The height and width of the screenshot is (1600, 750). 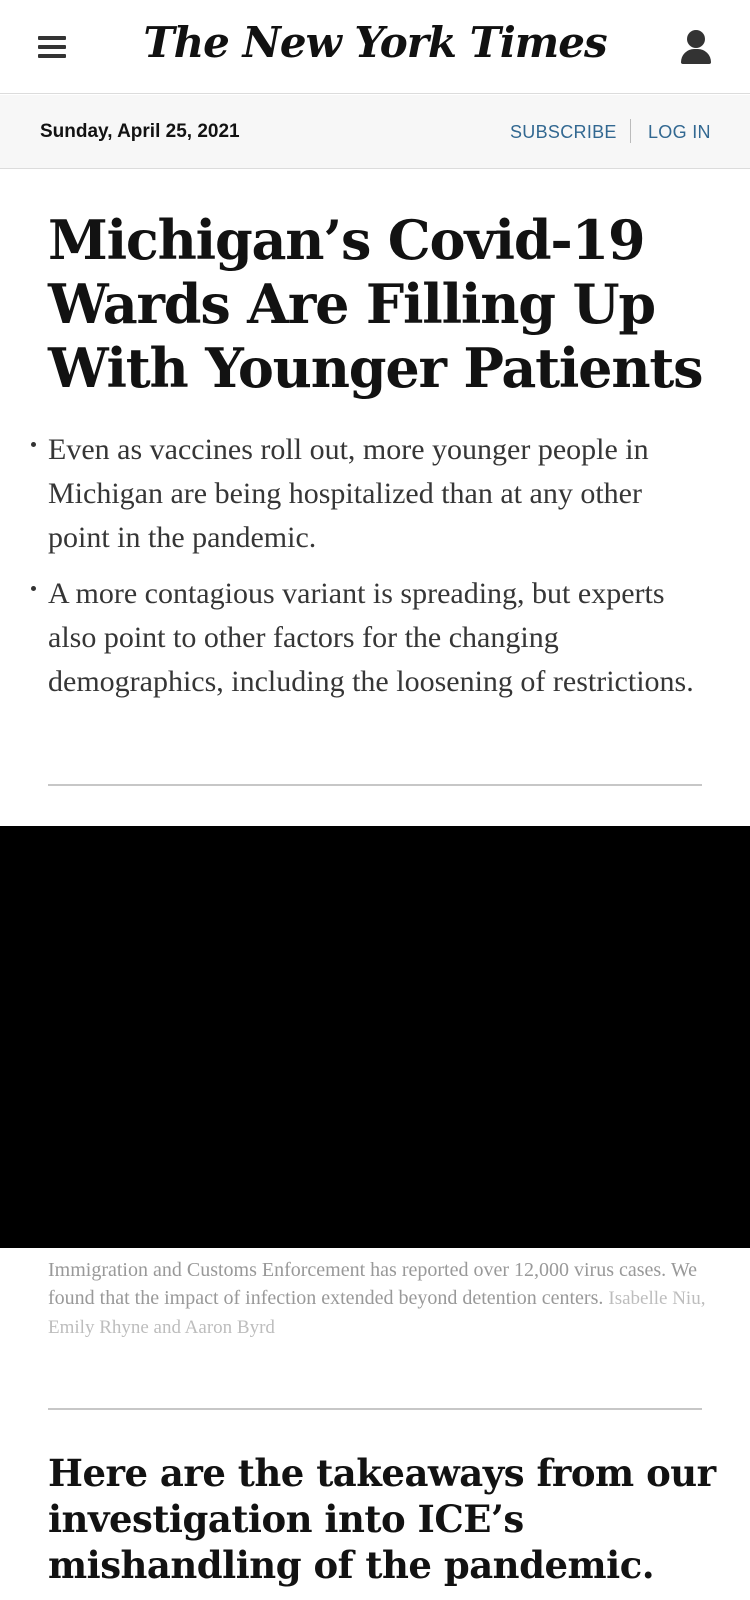 I want to click on nyt-logo: The New York Times, so click(x=375, y=42).